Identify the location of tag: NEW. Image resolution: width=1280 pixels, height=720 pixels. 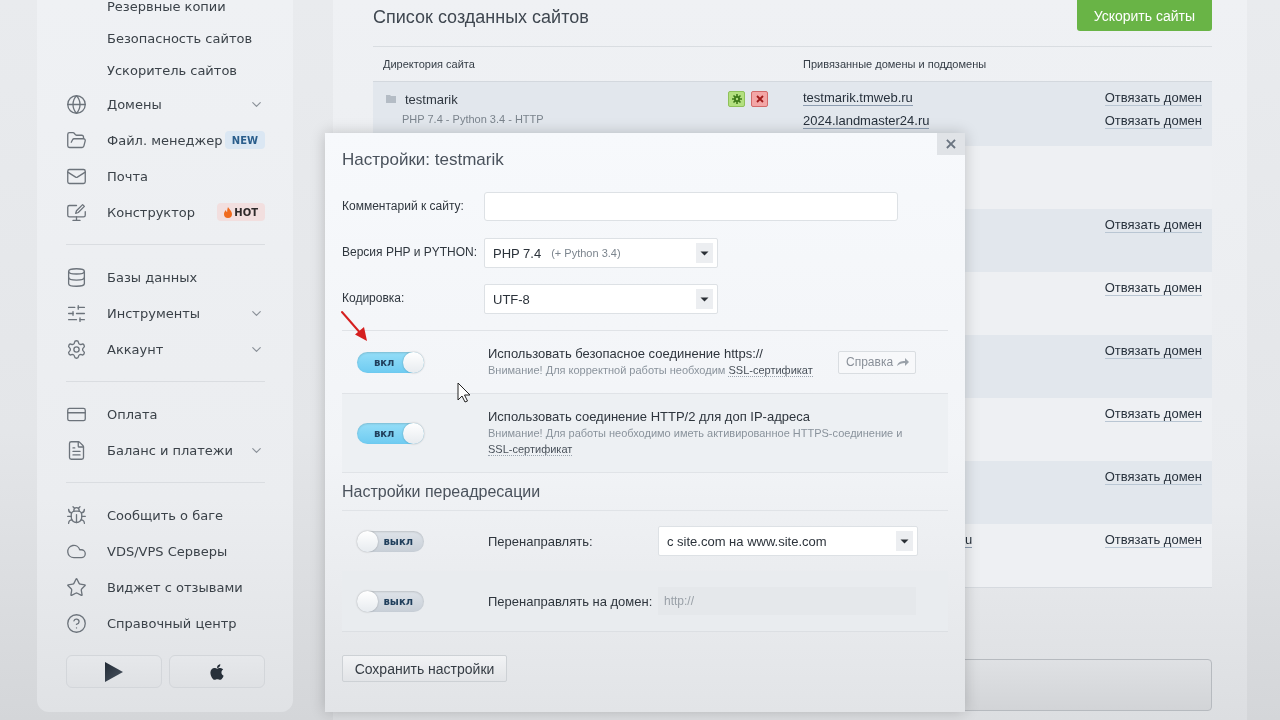
(244, 140).